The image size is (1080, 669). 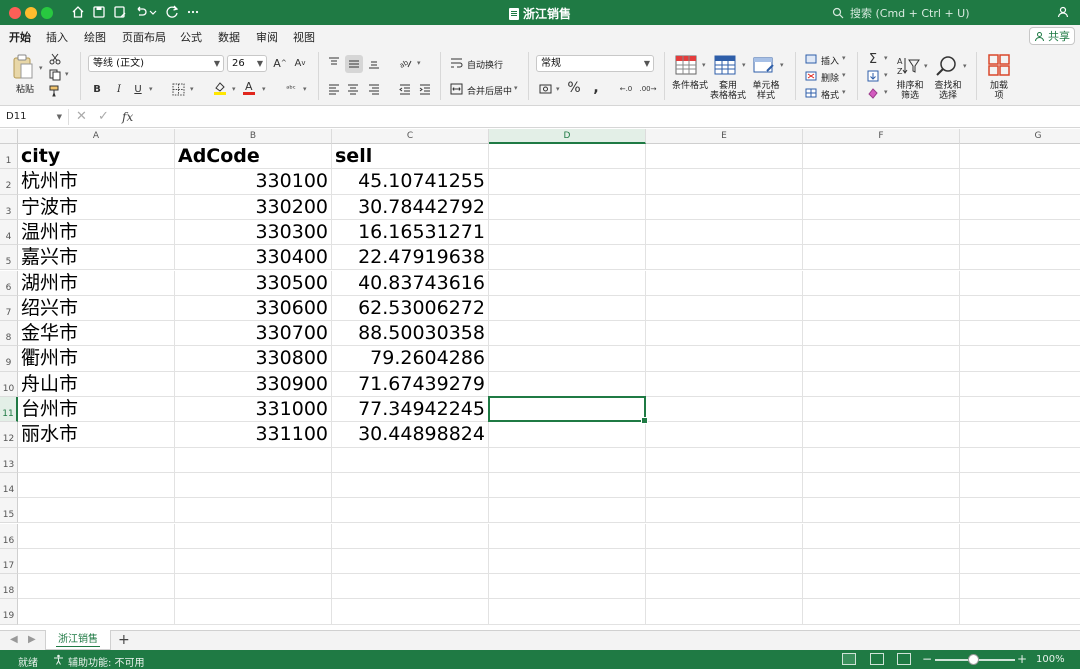 I want to click on format-as-table-icon, so click(x=725, y=65).